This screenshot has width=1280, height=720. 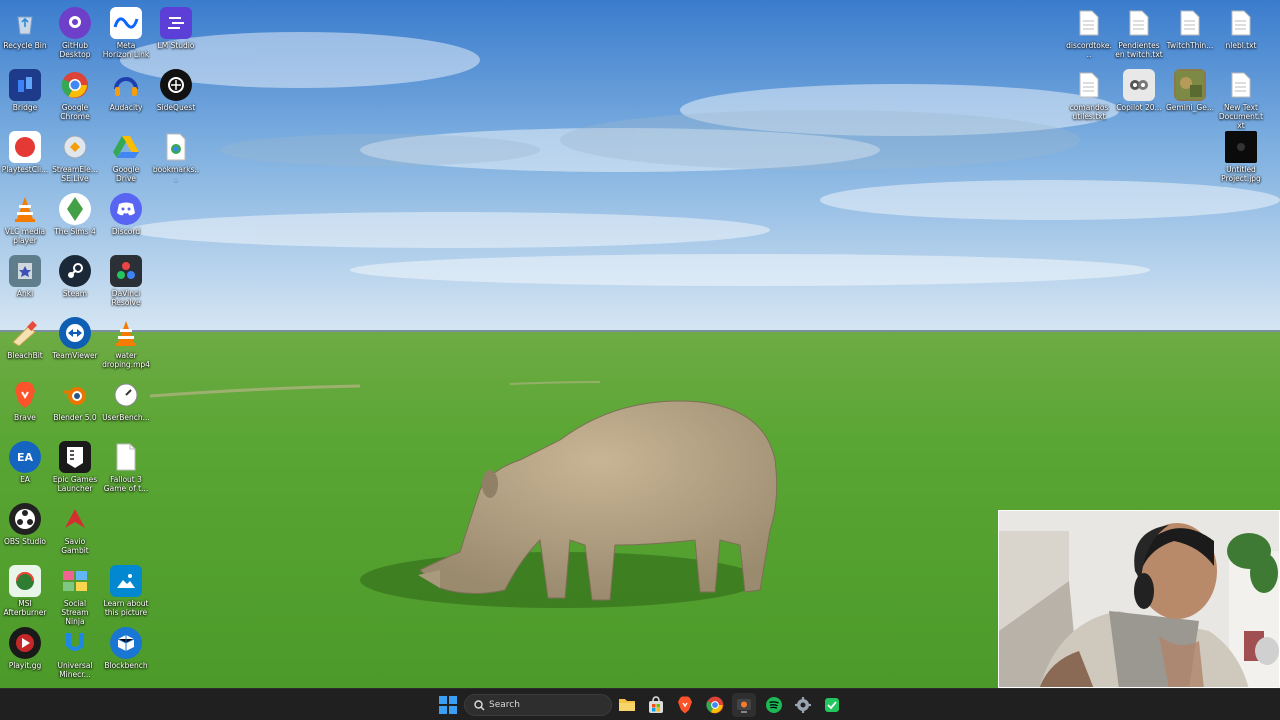 I want to click on desktop-icon-recycle-bin: Recycle Bin, so click(x=25, y=27).